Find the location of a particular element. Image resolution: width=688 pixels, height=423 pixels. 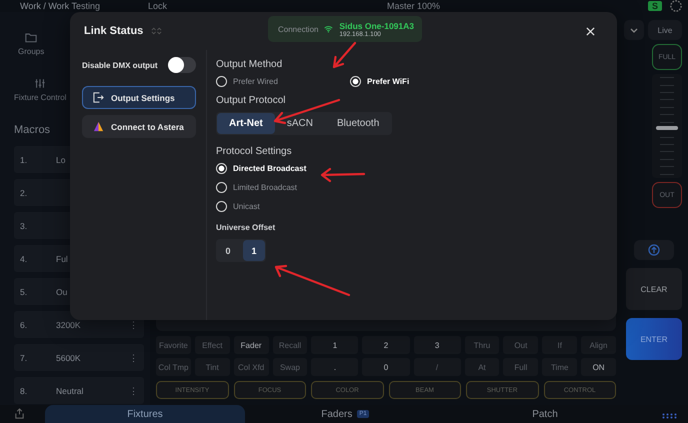

keypad-key: ON is located at coordinates (598, 367).